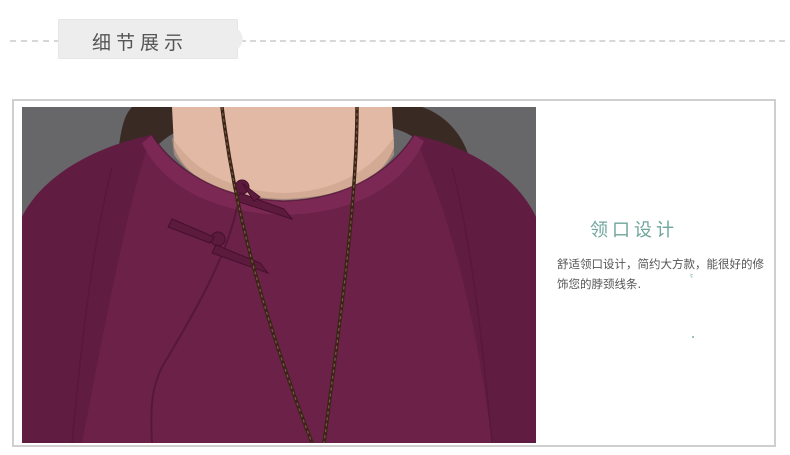 This screenshot has height=455, width=790. I want to click on section-title-tag: 细节展示, so click(152, 39).